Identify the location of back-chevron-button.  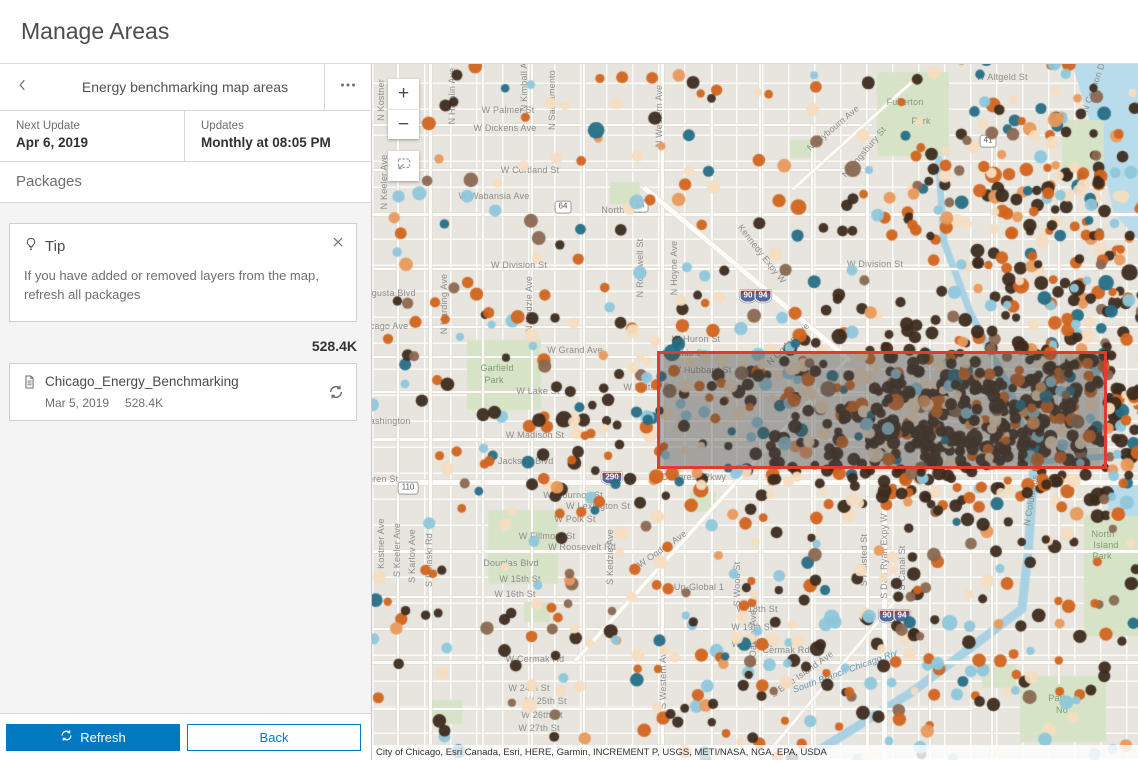
(23, 87).